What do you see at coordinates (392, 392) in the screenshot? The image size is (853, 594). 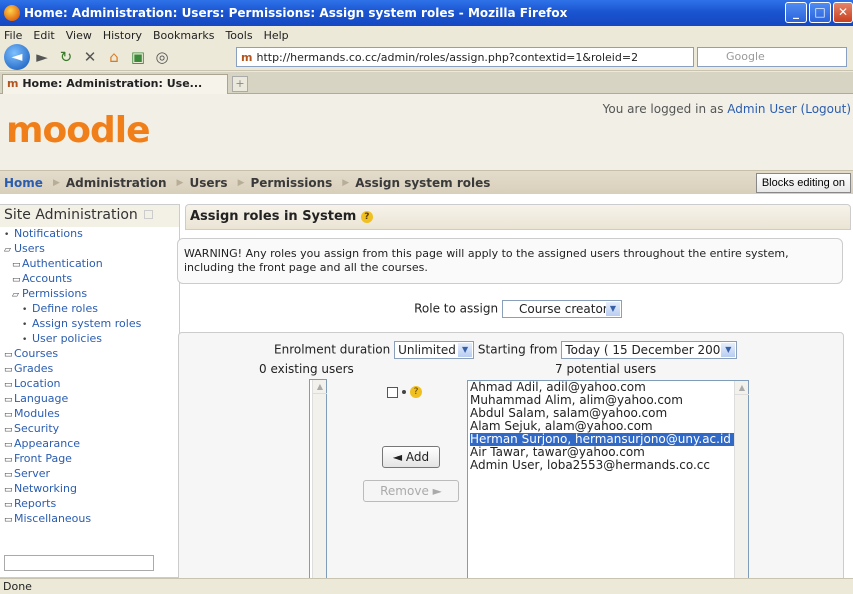 I see `hidden-checkbox` at bounding box center [392, 392].